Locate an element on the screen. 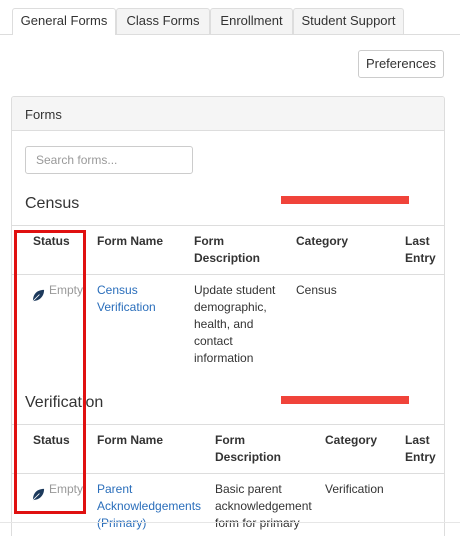 The height and width of the screenshot is (536, 460). description-line: form for primary is located at coordinates (257, 523).